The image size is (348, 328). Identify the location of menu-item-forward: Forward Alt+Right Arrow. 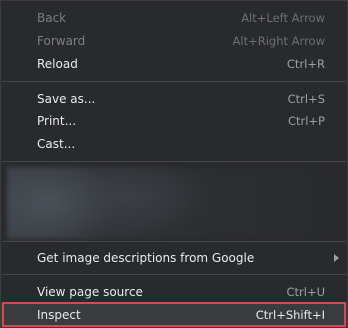
(174, 40).